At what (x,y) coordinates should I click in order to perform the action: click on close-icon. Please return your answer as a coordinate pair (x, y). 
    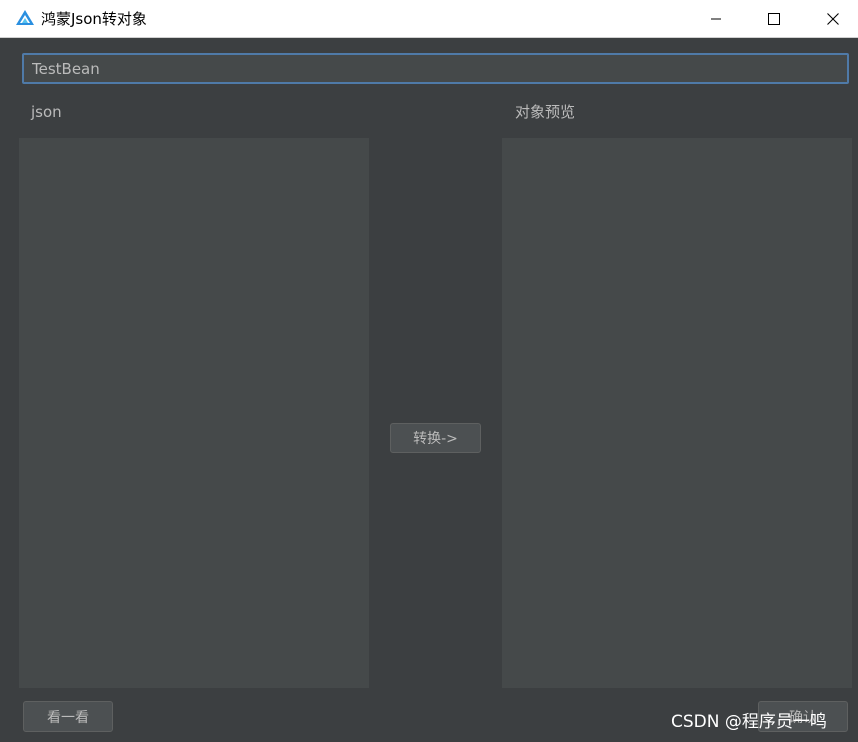
    Looking at the image, I should click on (833, 18).